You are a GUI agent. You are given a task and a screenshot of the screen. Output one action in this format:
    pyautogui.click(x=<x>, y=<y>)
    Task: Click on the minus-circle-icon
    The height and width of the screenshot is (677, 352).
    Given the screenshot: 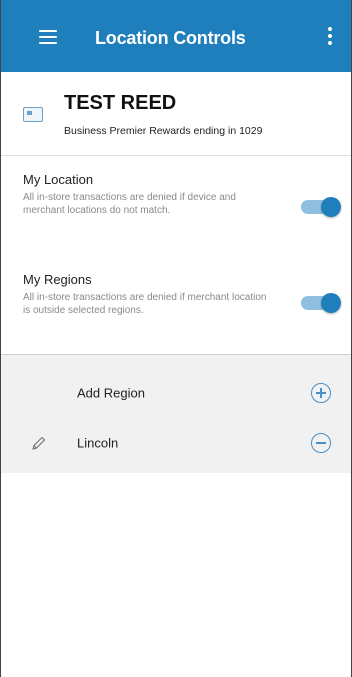 What is the action you would take?
    pyautogui.click(x=321, y=443)
    